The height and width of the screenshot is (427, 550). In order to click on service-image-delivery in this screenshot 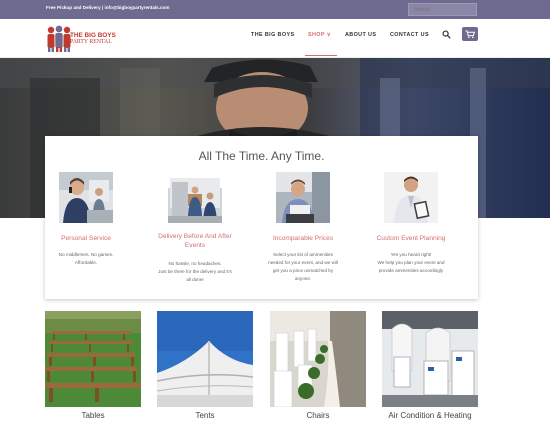, I will do `click(195, 197)`.